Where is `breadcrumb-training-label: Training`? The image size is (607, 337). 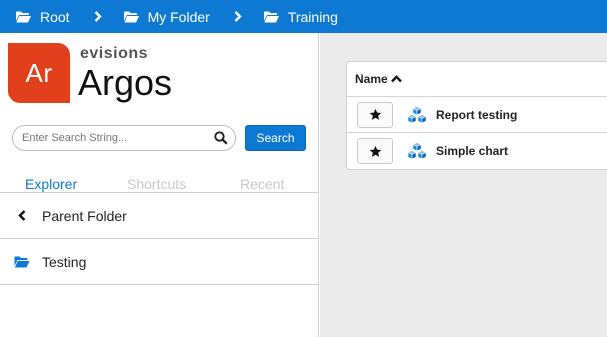
breadcrumb-training-label: Training is located at coordinates (312, 16).